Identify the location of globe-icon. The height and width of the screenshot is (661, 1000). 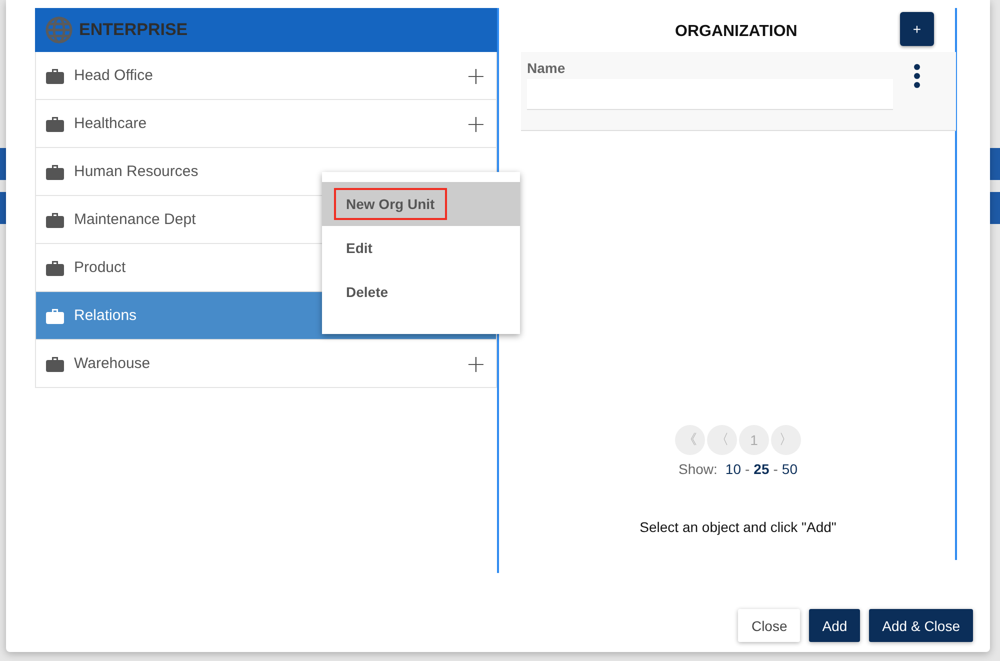
(59, 30).